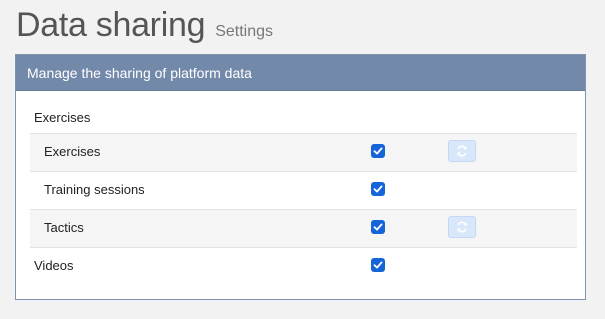 Image resolution: width=605 pixels, height=319 pixels. I want to click on sharing-row-training-sessions: Training sessions, so click(303, 190).